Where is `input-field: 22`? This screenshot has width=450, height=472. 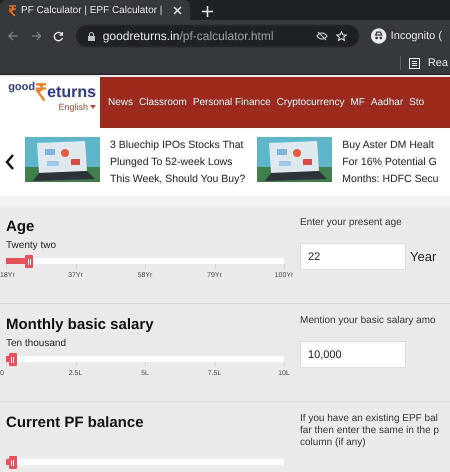 input-field: 22 is located at coordinates (353, 256).